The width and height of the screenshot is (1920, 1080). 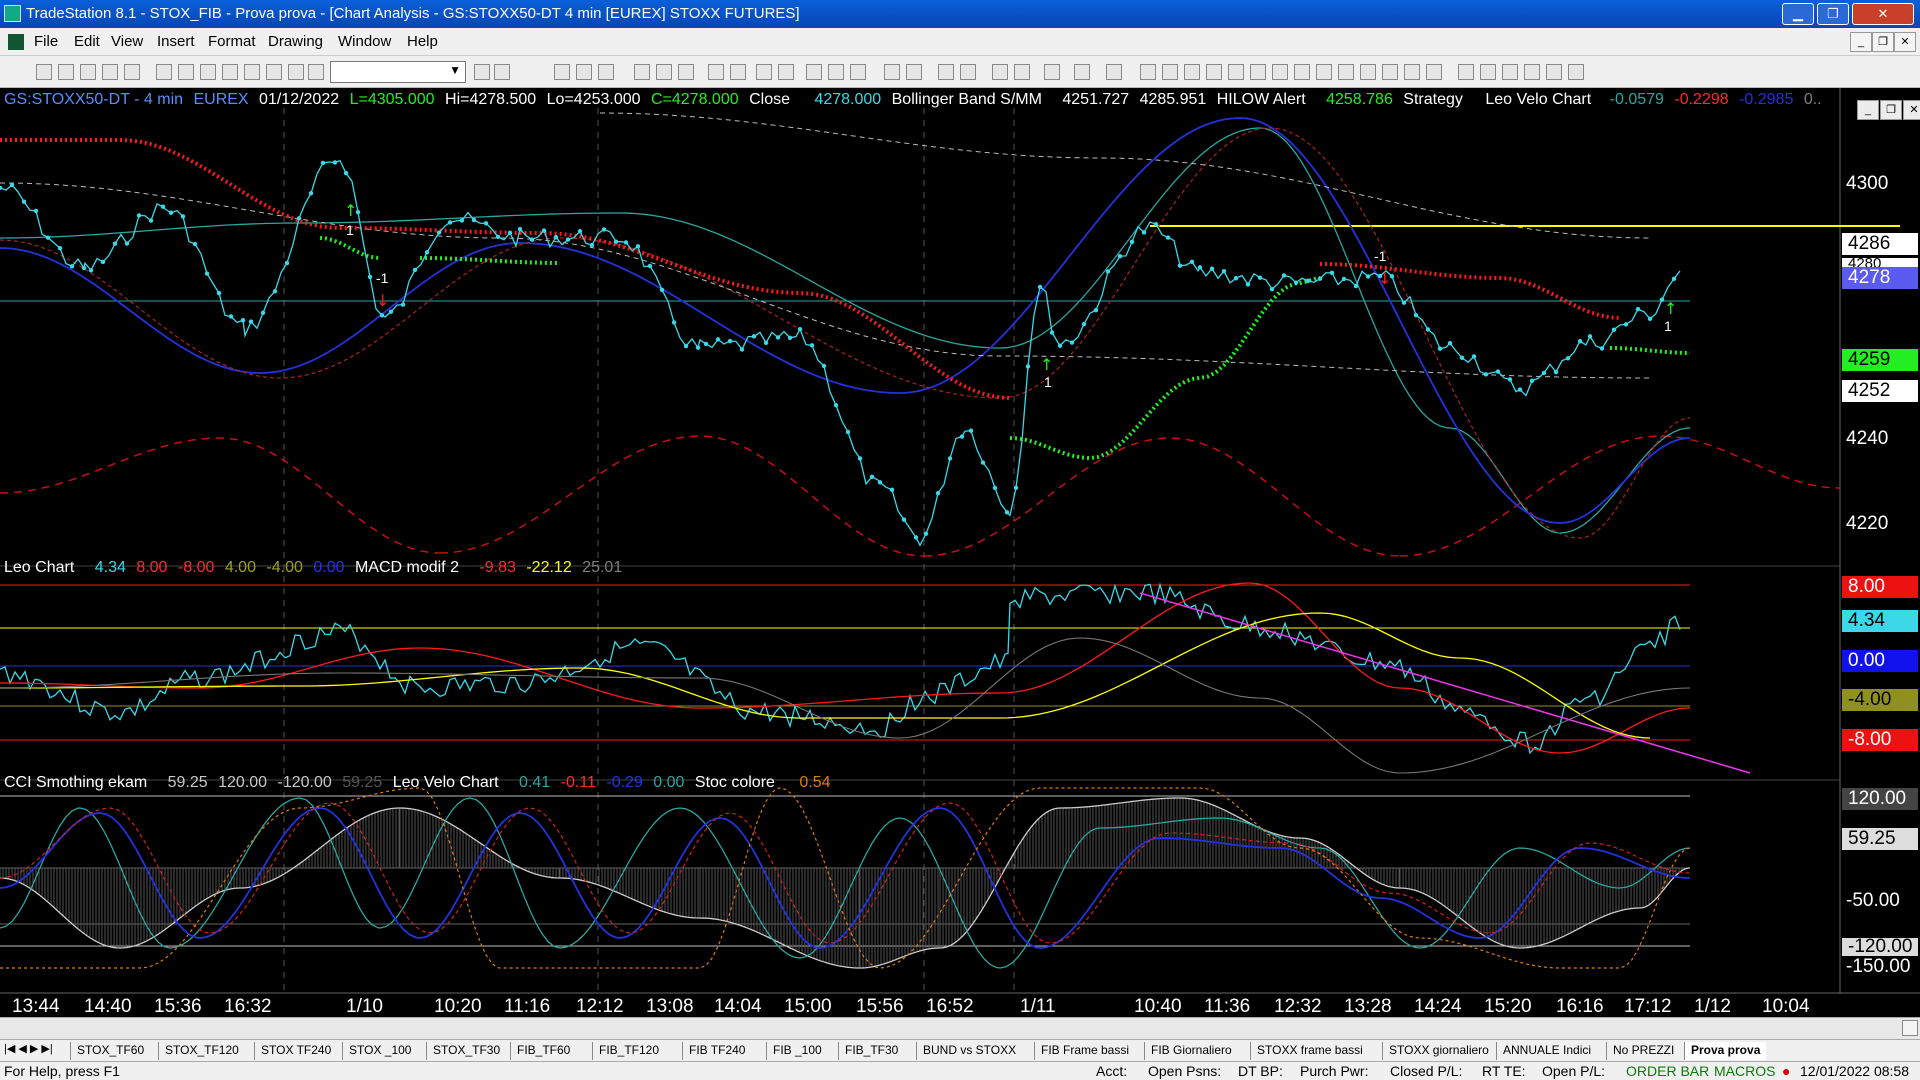 What do you see at coordinates (1412, 72) in the screenshot?
I see `cycle-icon` at bounding box center [1412, 72].